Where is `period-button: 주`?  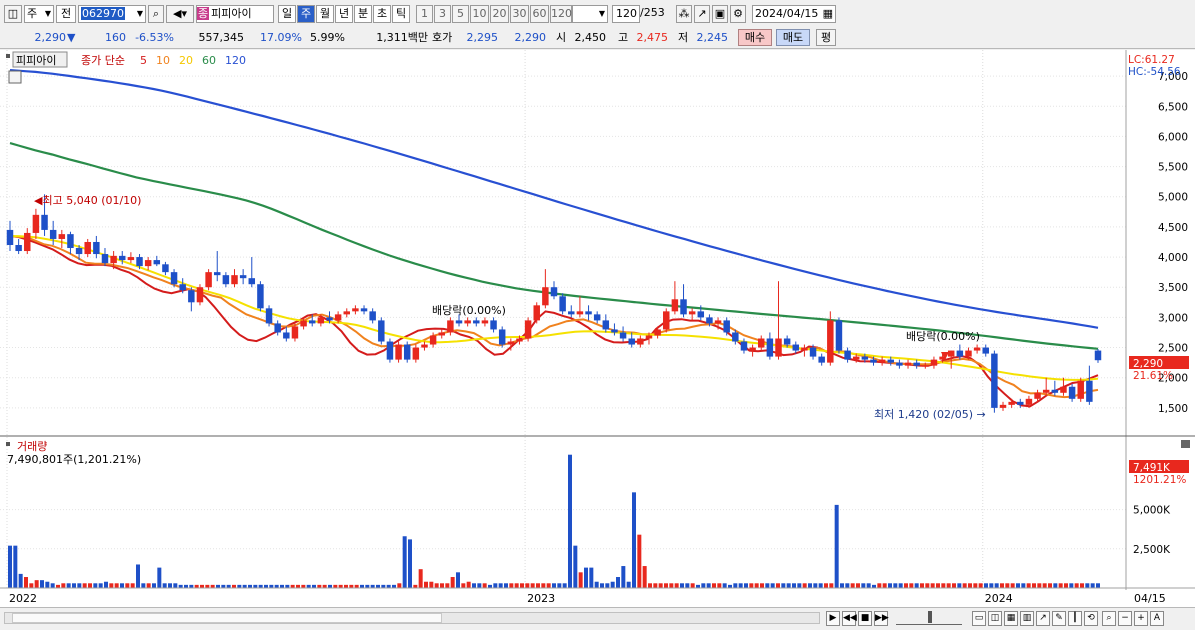
period-button: 주 is located at coordinates (306, 14).